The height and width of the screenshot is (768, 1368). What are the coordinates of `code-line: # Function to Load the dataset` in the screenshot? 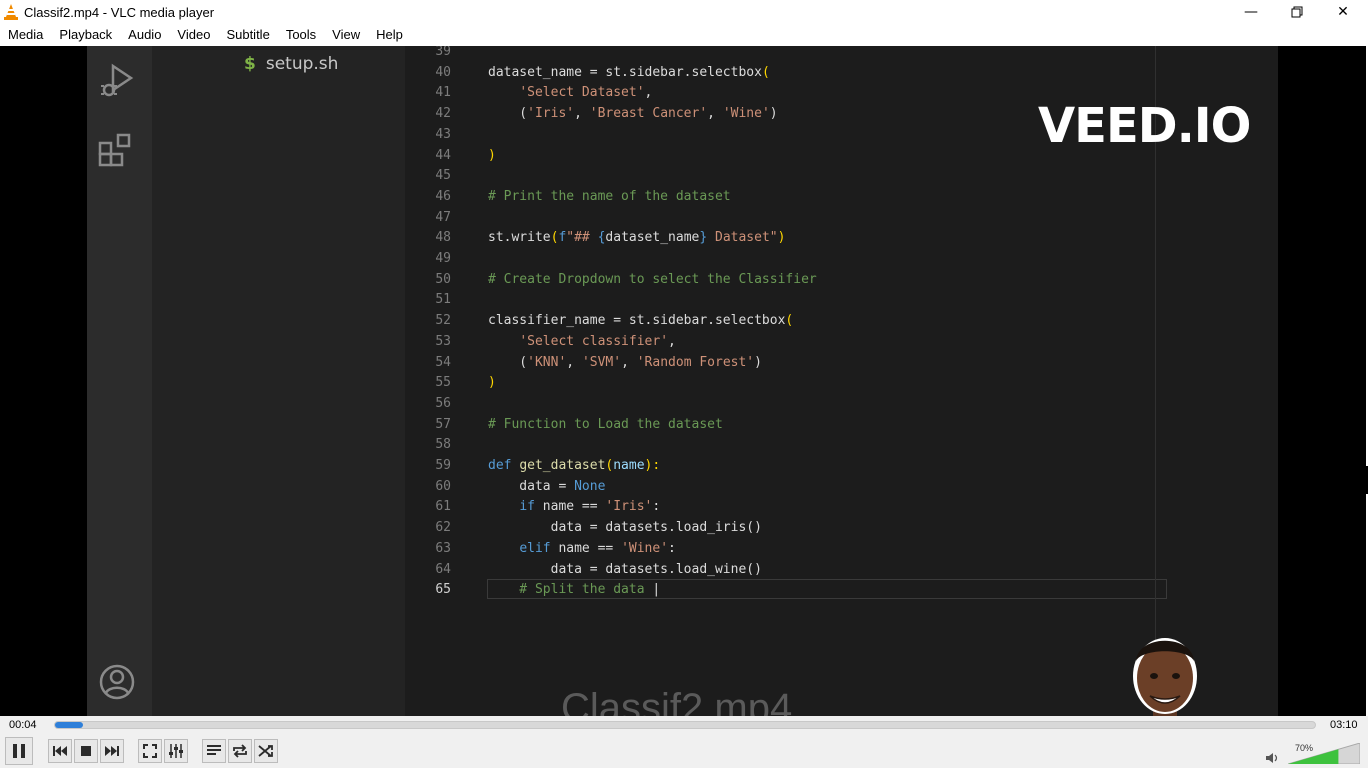 It's located at (605, 424).